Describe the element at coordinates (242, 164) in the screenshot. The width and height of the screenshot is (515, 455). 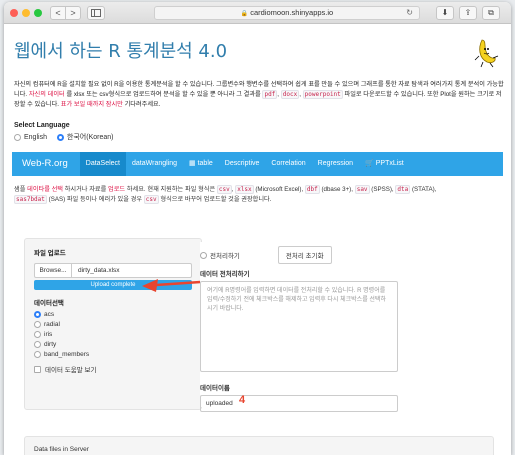
I see `tab-descriptive: Descriptive` at that location.